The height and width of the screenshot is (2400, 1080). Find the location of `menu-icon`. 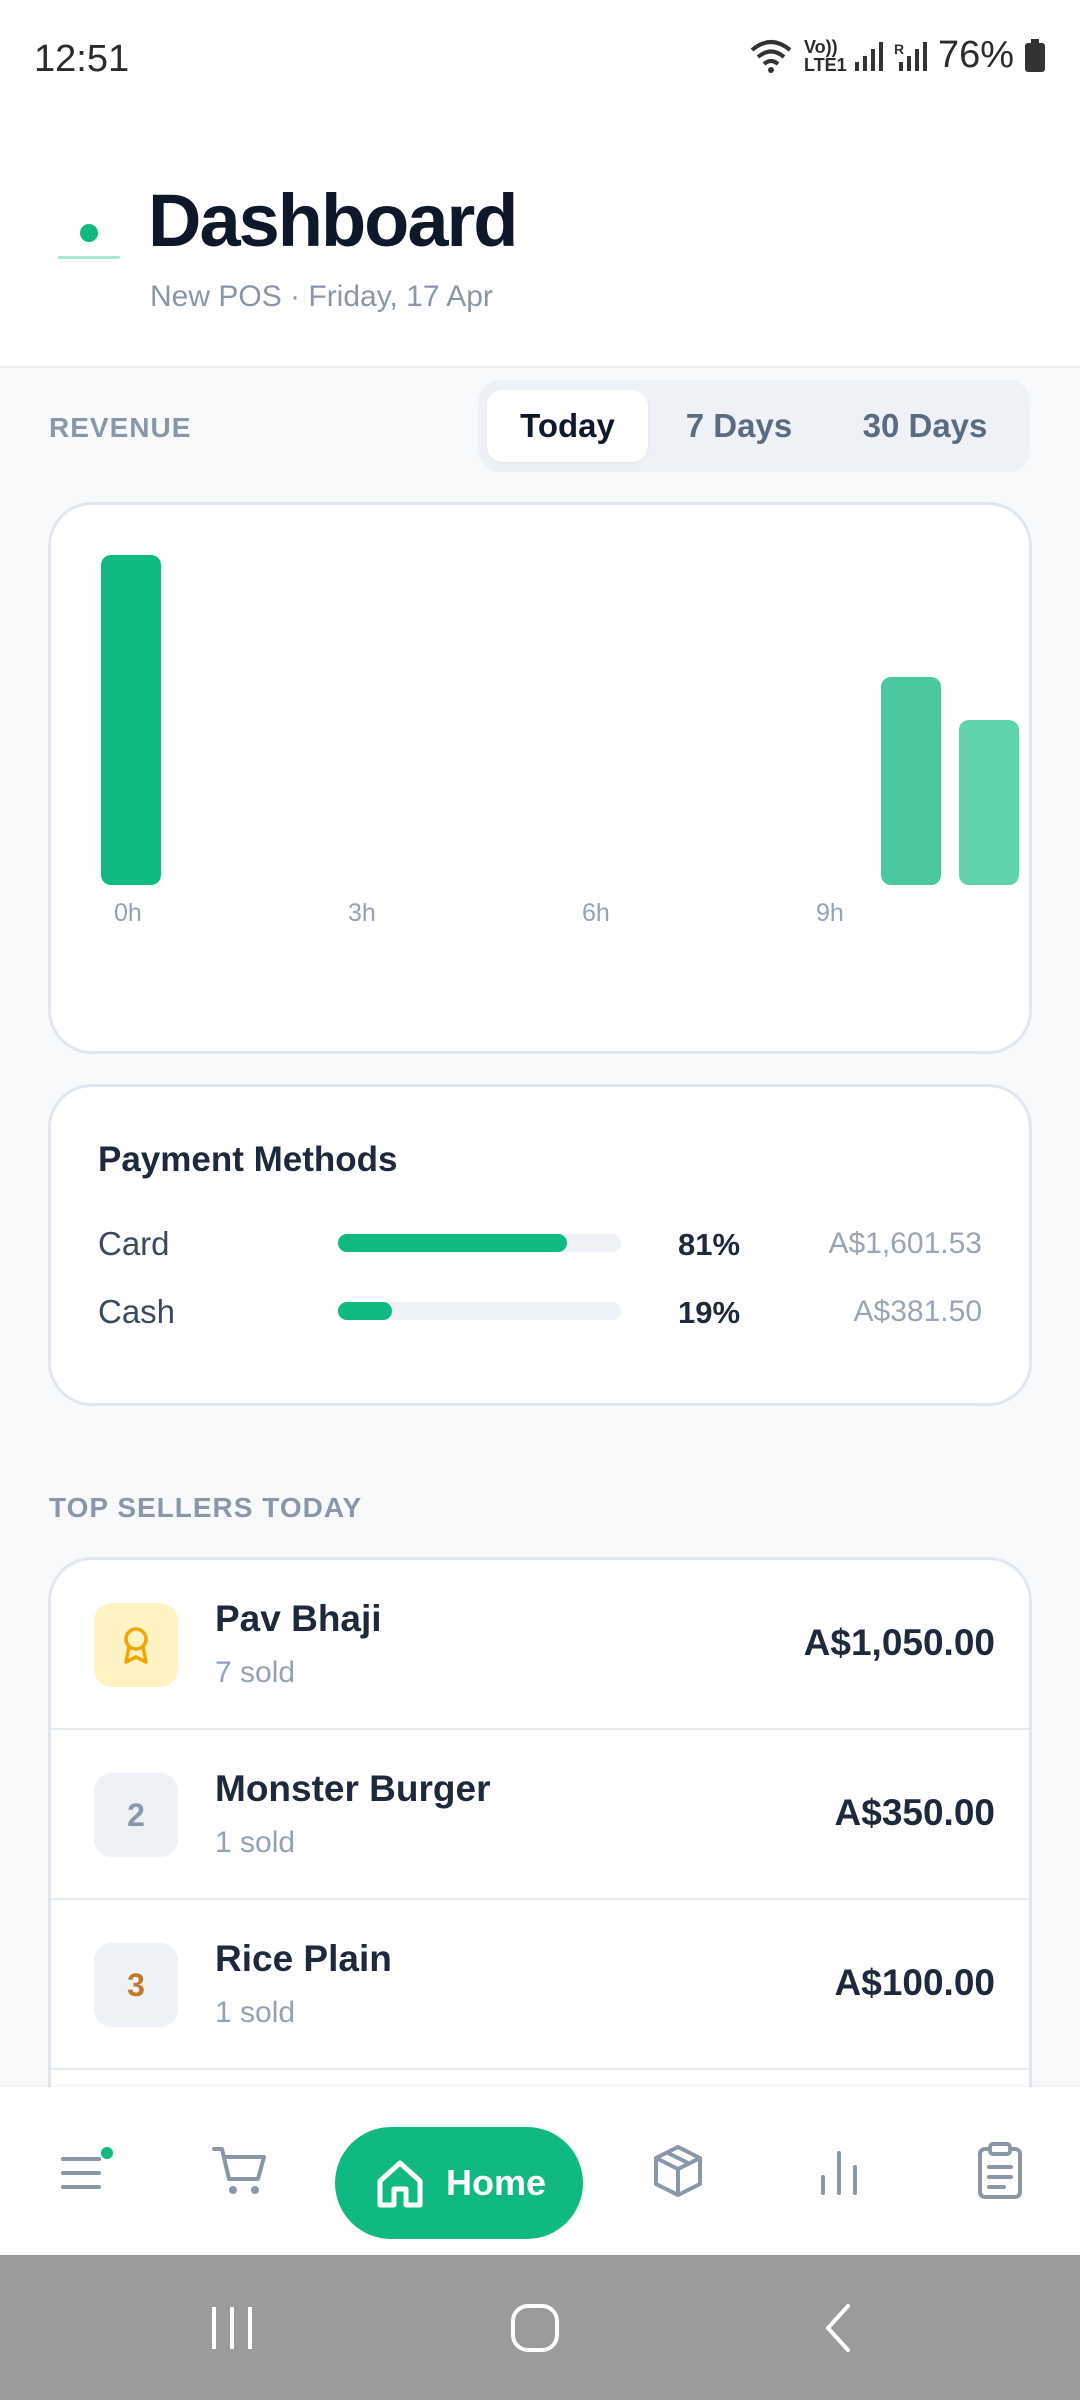

menu-icon is located at coordinates (87, 2168).